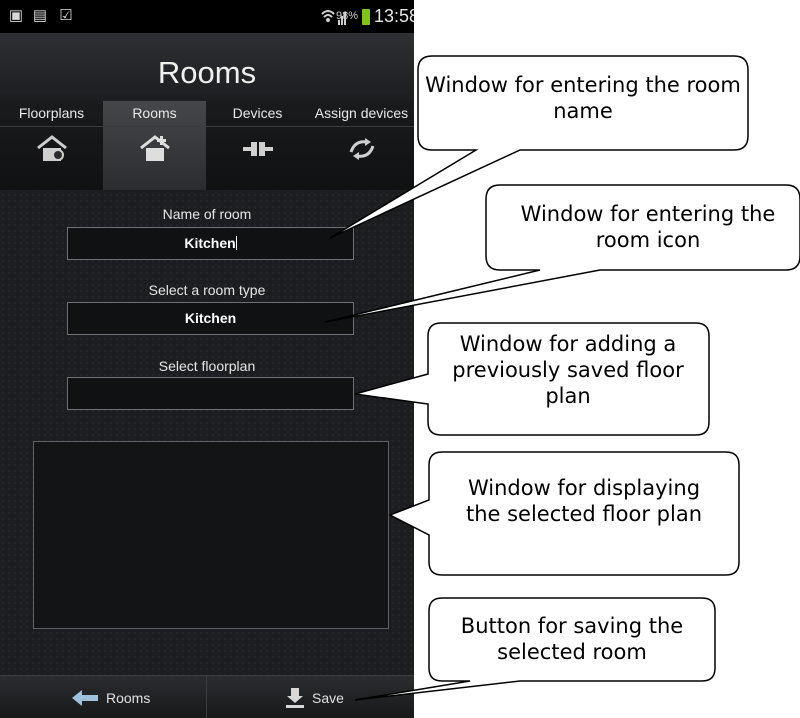 Image resolution: width=800 pixels, height=718 pixels. Describe the element at coordinates (583, 98) in the screenshot. I see `callout-text-name-window: Window for entering the room name` at that location.